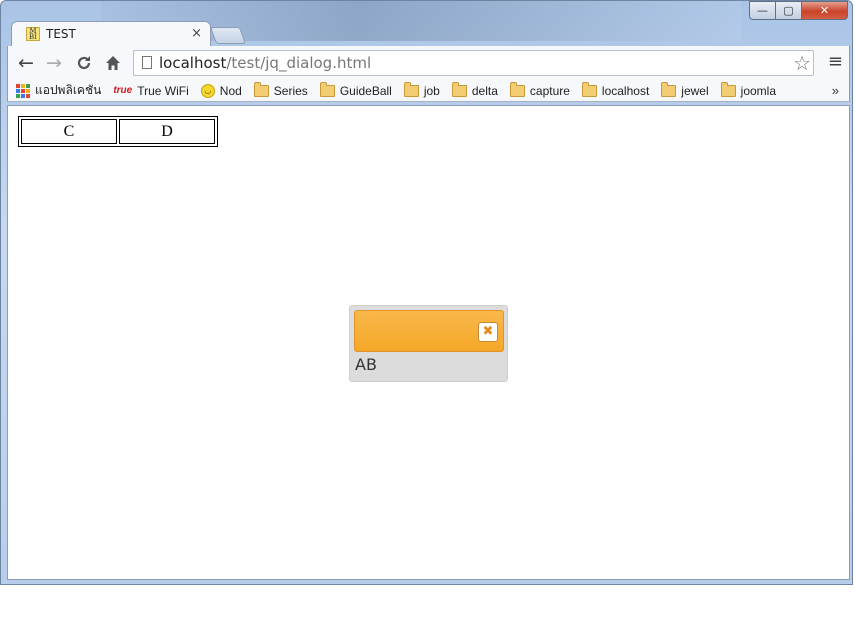  I want to click on true-icon: true, so click(123, 90).